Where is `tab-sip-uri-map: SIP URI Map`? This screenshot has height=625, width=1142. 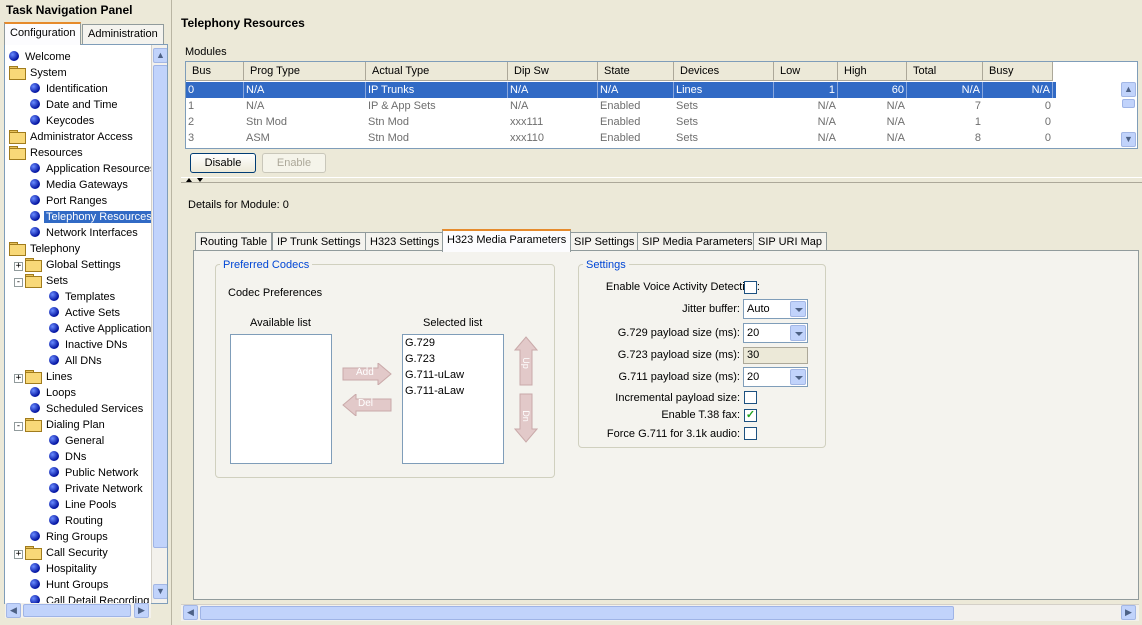 tab-sip-uri-map: SIP URI Map is located at coordinates (790, 241).